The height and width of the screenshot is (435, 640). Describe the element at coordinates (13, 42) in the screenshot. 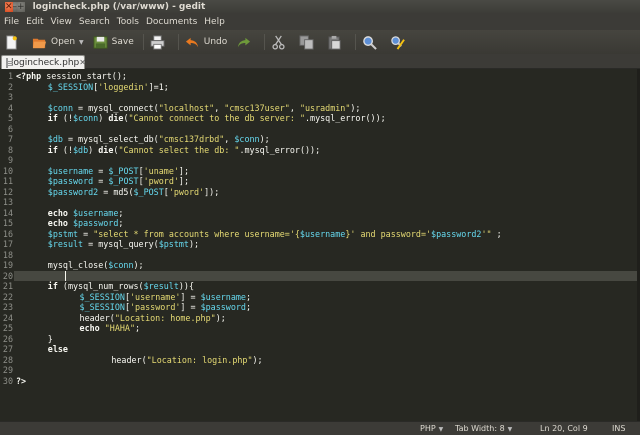

I see `new-button` at that location.